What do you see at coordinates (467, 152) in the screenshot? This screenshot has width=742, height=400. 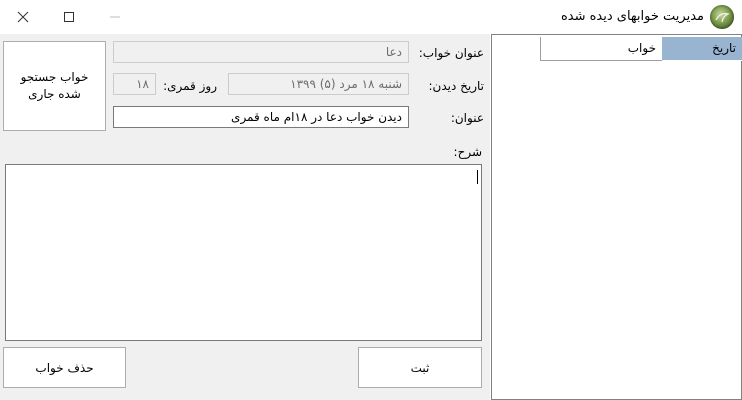 I see `description-label: شرح:` at bounding box center [467, 152].